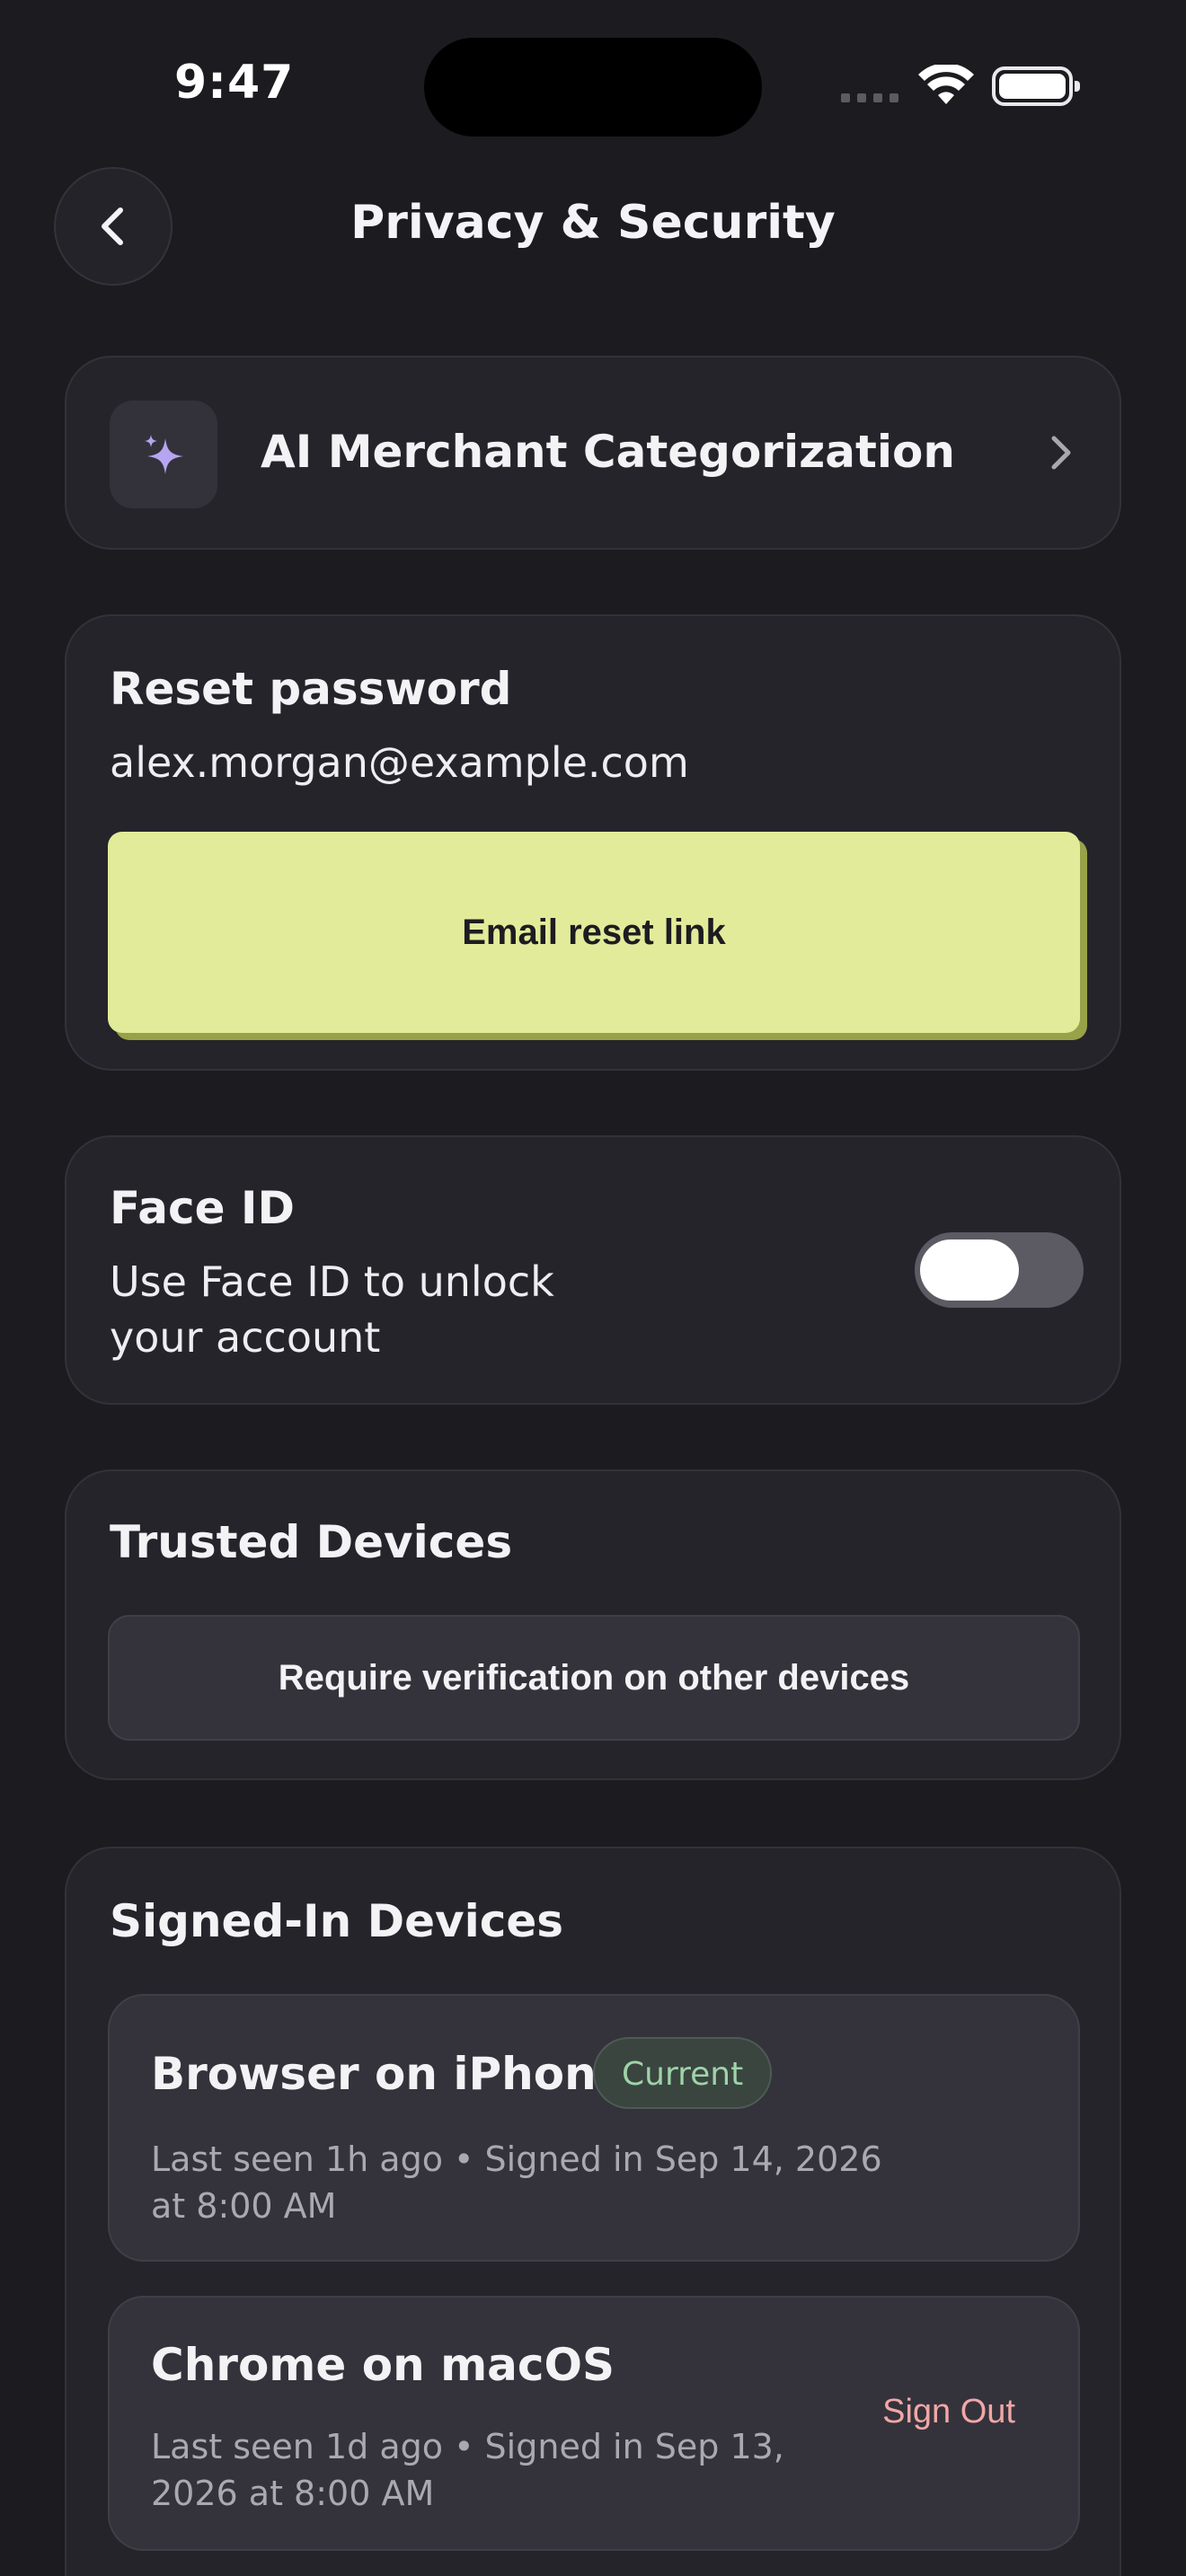 This screenshot has width=1186, height=2576. I want to click on cellular-signal-icon, so click(869, 97).